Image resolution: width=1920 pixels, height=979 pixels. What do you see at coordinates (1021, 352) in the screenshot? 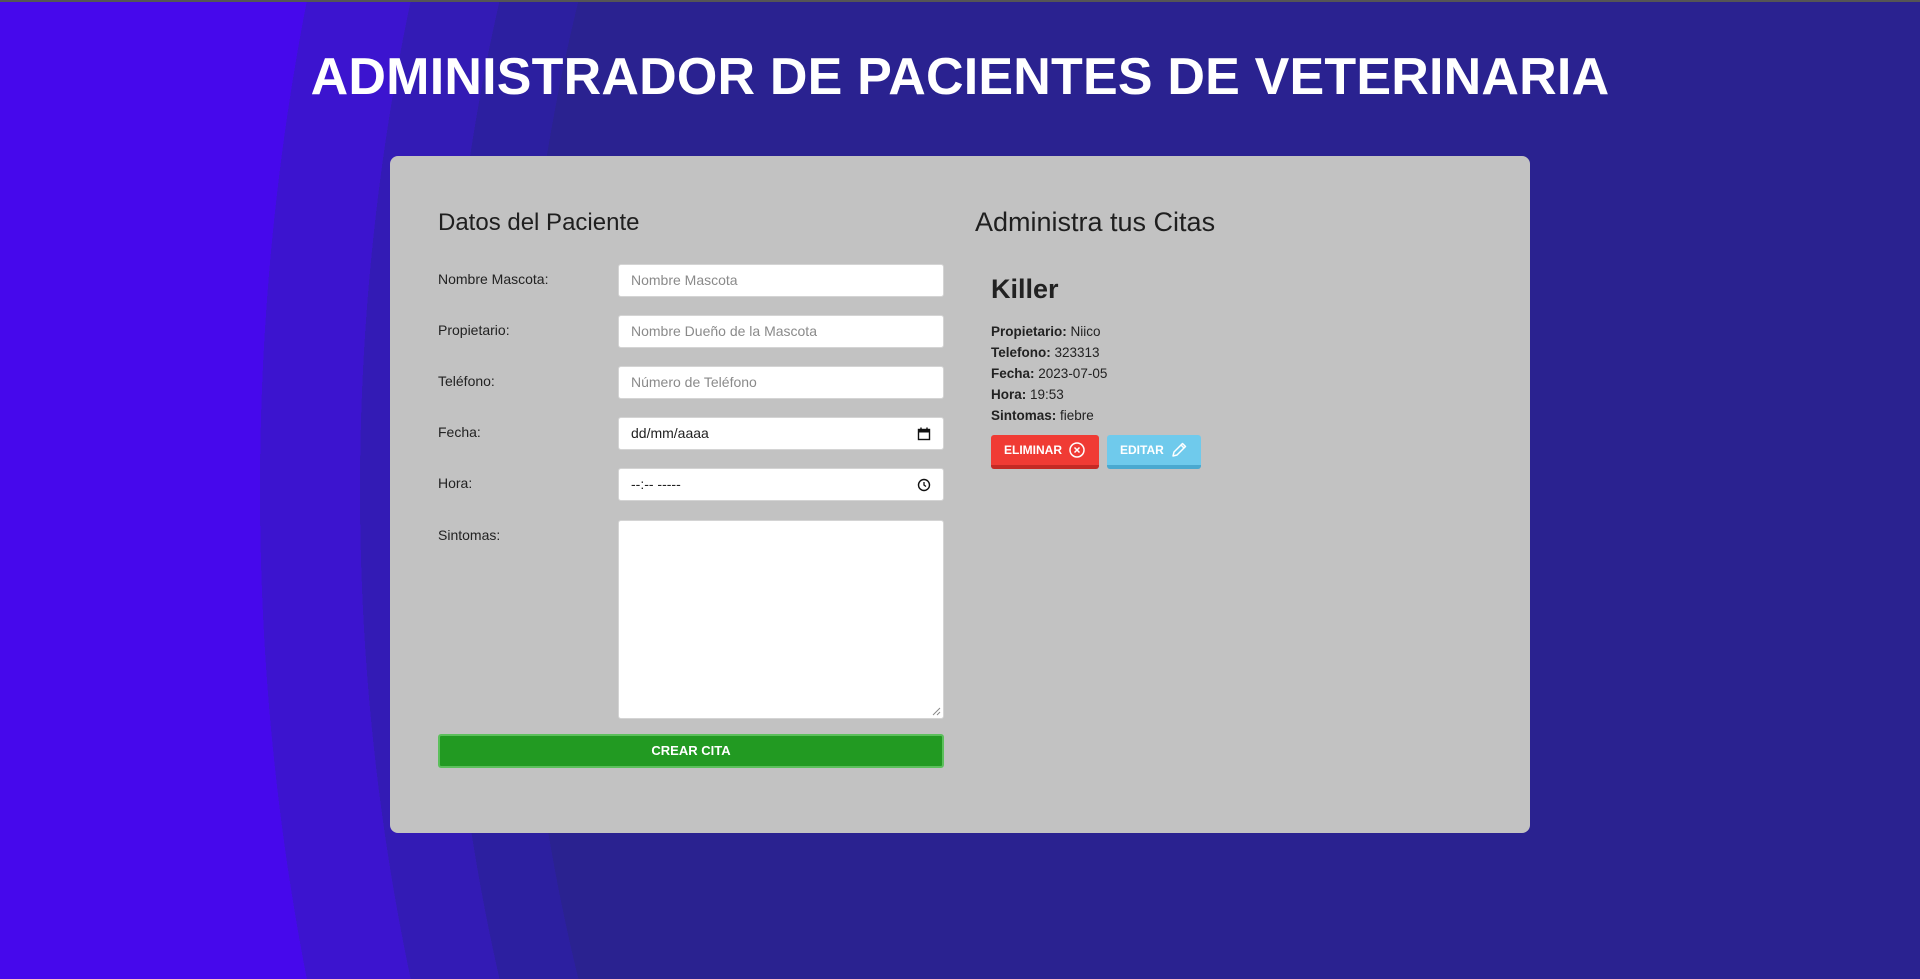
I see `appointment-phone-label: Telefono:` at bounding box center [1021, 352].